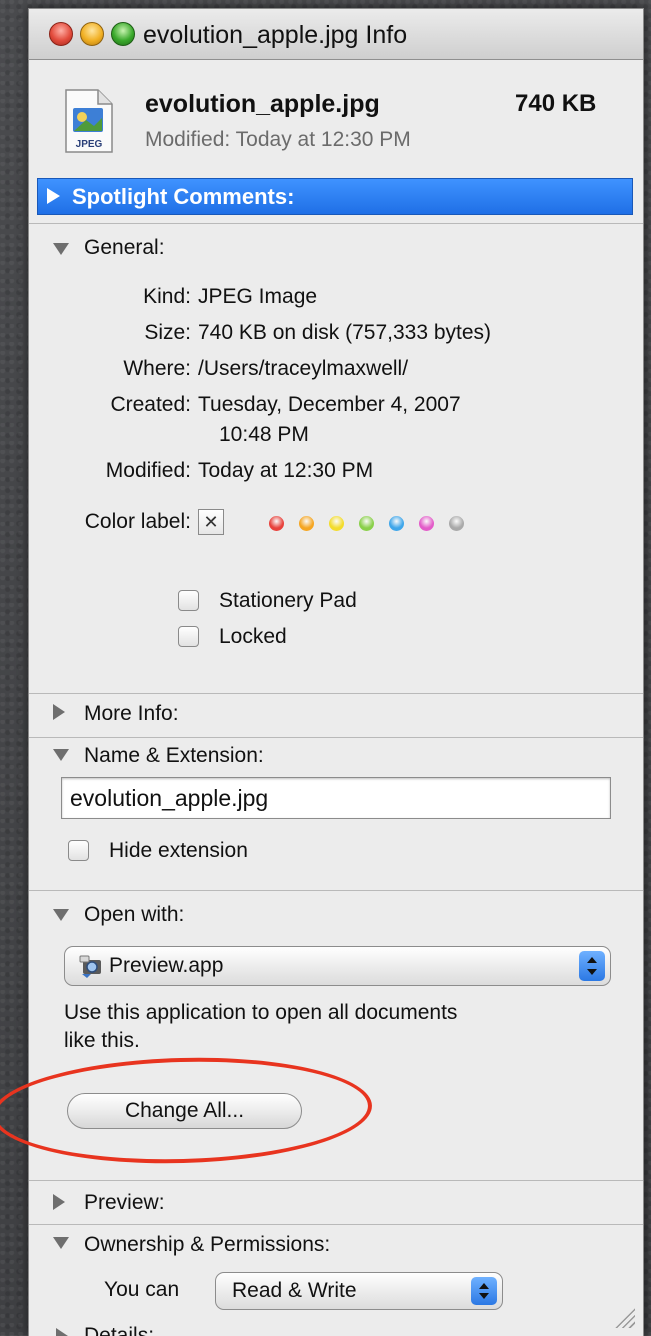 This screenshot has width=651, height=1336. What do you see at coordinates (89, 144) in the screenshot?
I see `svg-text: JPEG` at bounding box center [89, 144].